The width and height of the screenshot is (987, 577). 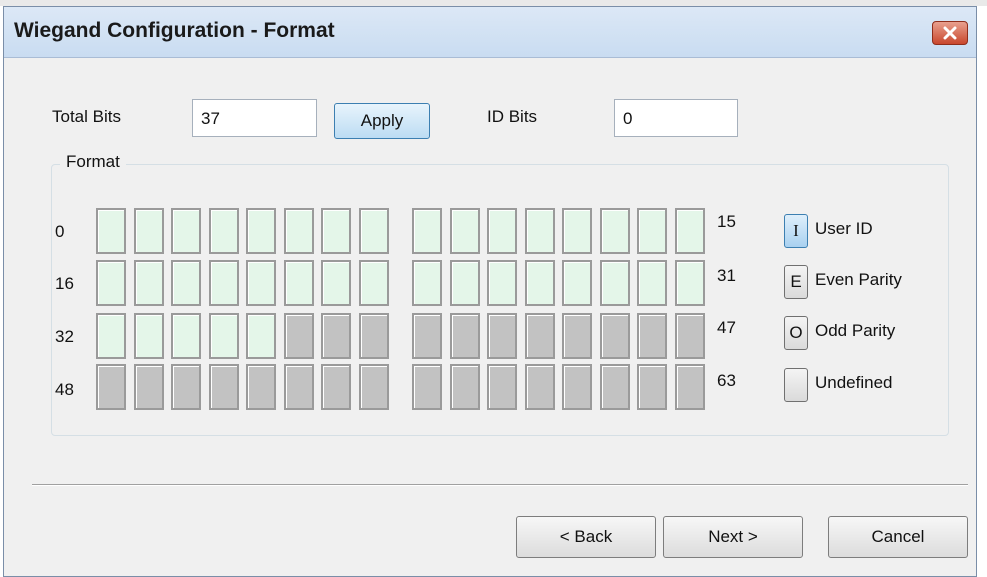 What do you see at coordinates (64, 283) in the screenshot?
I see `row-start-label: 16` at bounding box center [64, 283].